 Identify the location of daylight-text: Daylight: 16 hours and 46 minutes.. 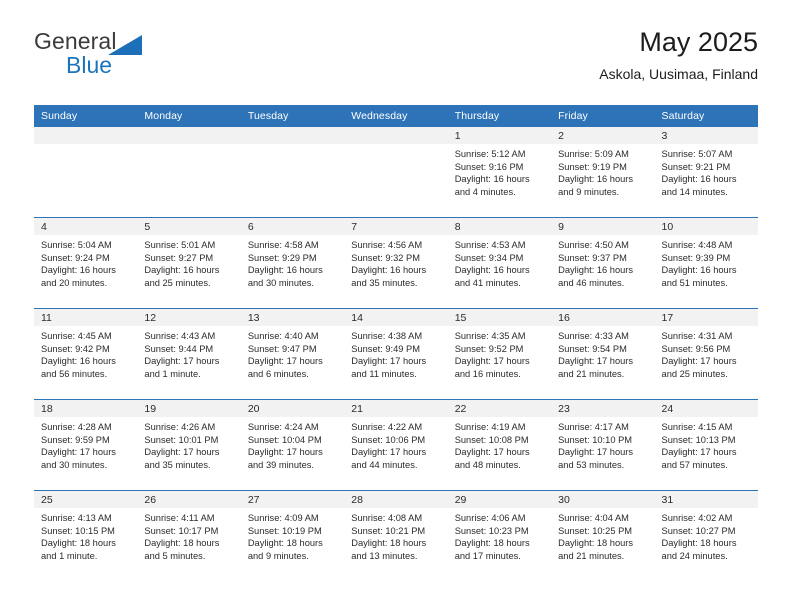
(596, 276).